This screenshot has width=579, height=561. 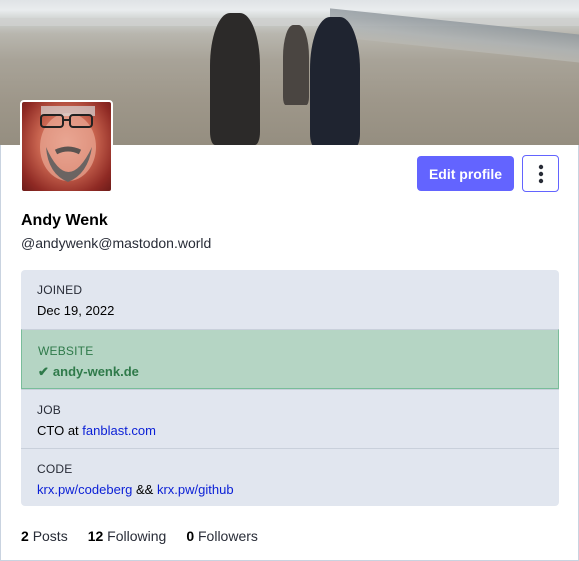 What do you see at coordinates (290, 477) in the screenshot?
I see `field-code: CODE krx.pw/codeberg && krx.pw/github` at bounding box center [290, 477].